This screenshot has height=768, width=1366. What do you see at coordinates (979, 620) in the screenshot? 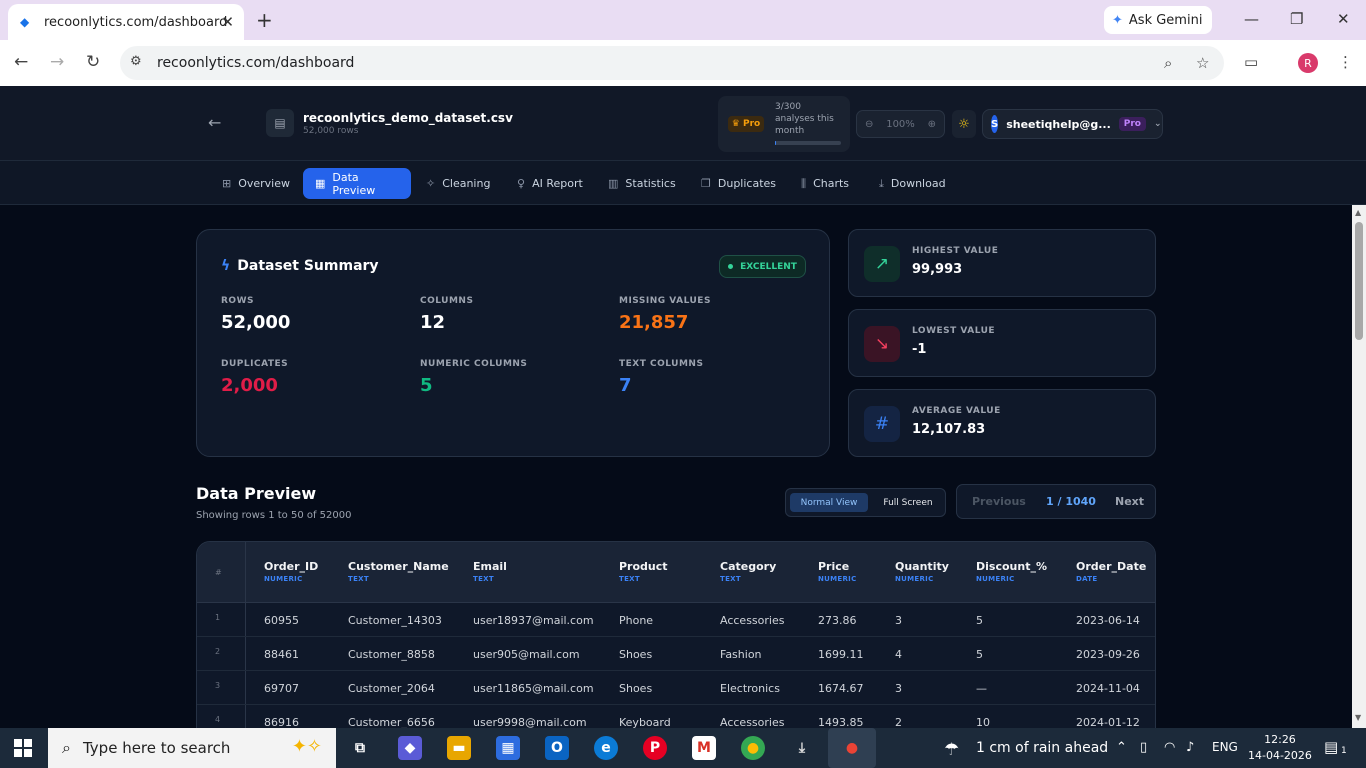
I see `table-cell: 5` at bounding box center [979, 620].